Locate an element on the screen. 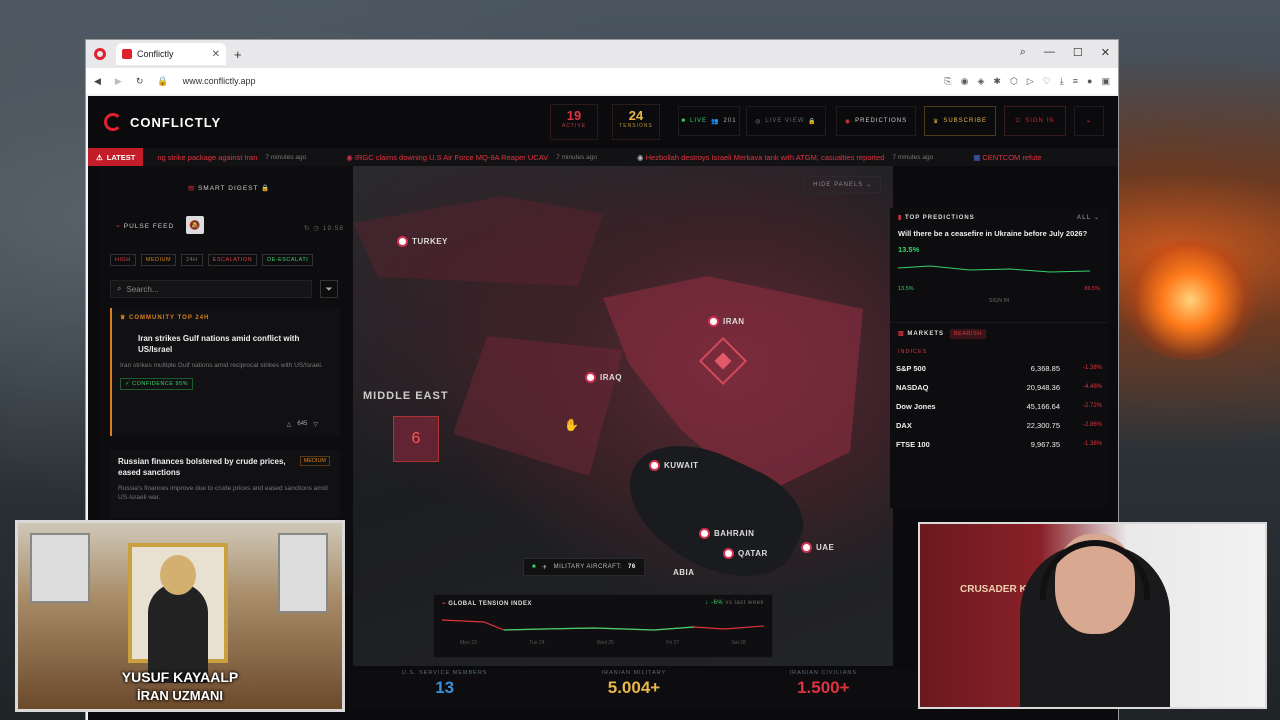  cluster-count: 6 is located at coordinates (416, 438).